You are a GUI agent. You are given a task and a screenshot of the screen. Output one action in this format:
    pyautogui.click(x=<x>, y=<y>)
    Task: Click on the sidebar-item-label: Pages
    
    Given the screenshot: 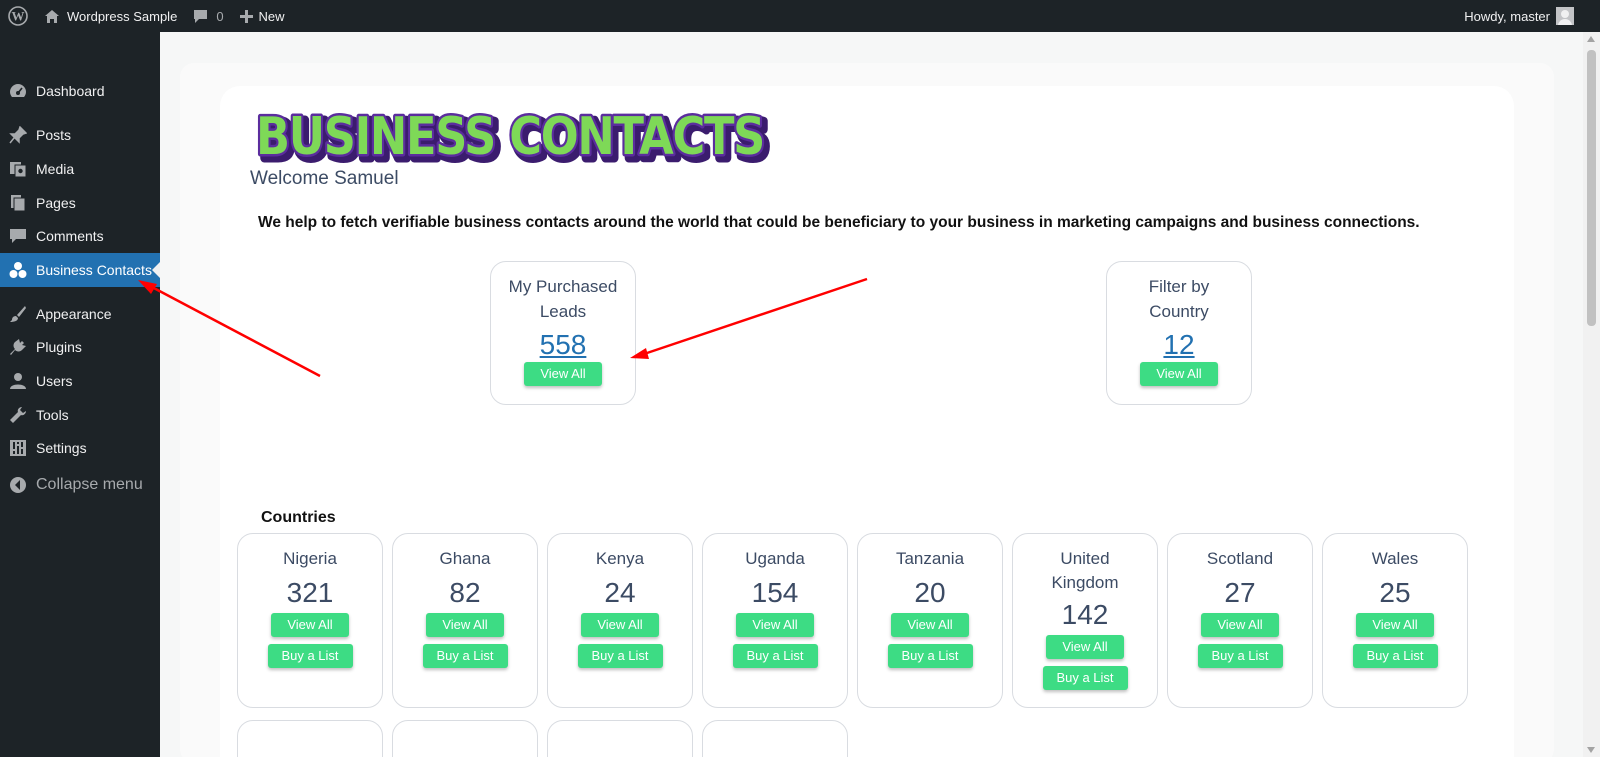 What is the action you would take?
    pyautogui.click(x=56, y=203)
    